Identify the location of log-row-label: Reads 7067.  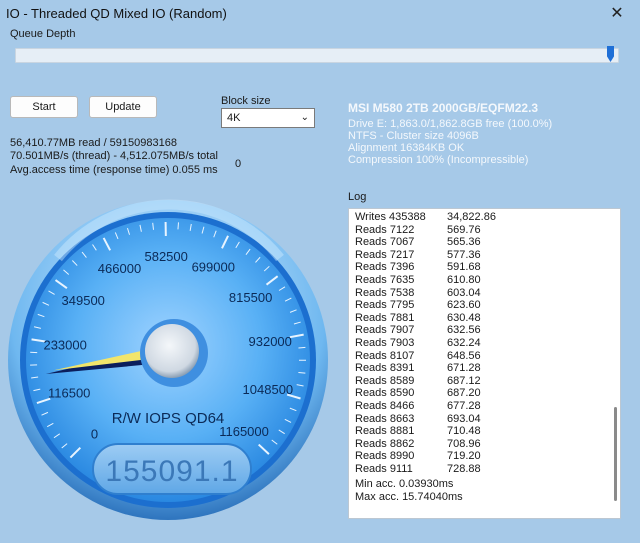
(385, 242).